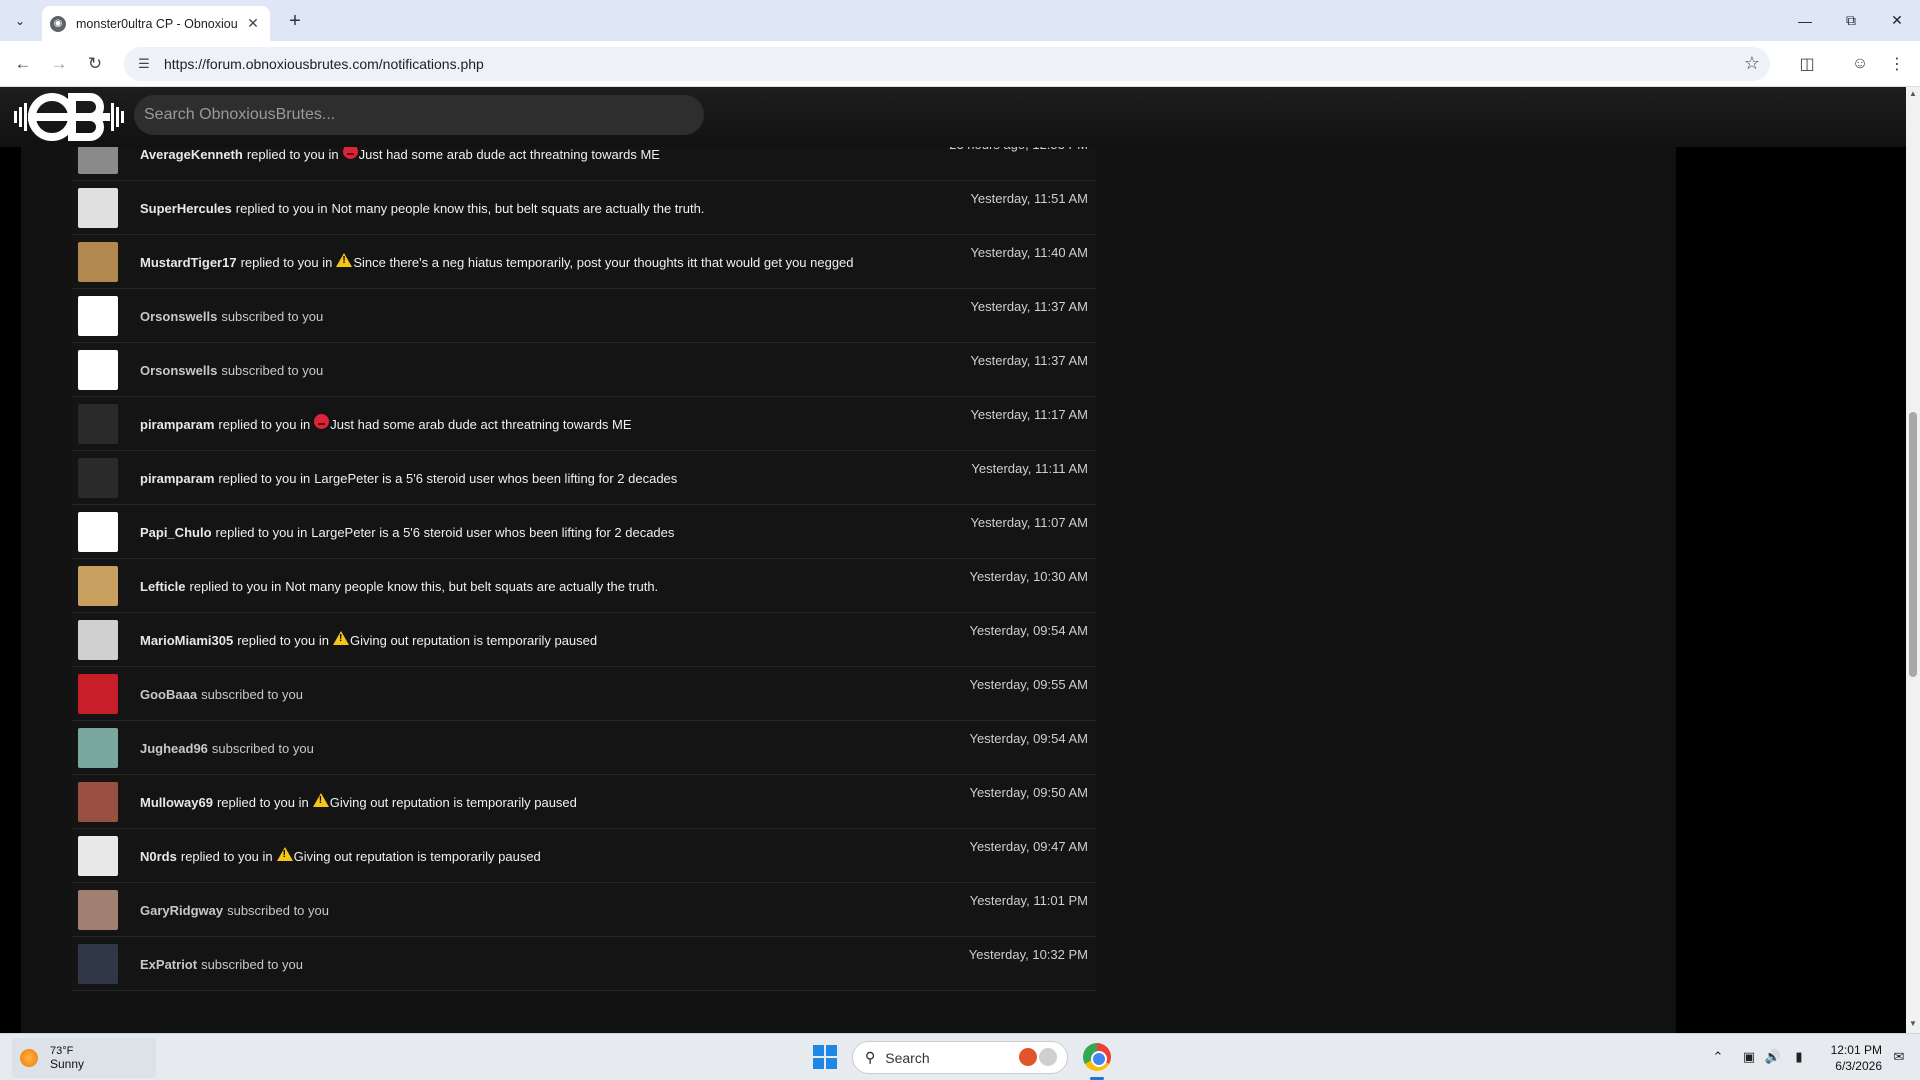 The image size is (1920, 1080). I want to click on notification-username: Mulloway69, so click(176, 802).